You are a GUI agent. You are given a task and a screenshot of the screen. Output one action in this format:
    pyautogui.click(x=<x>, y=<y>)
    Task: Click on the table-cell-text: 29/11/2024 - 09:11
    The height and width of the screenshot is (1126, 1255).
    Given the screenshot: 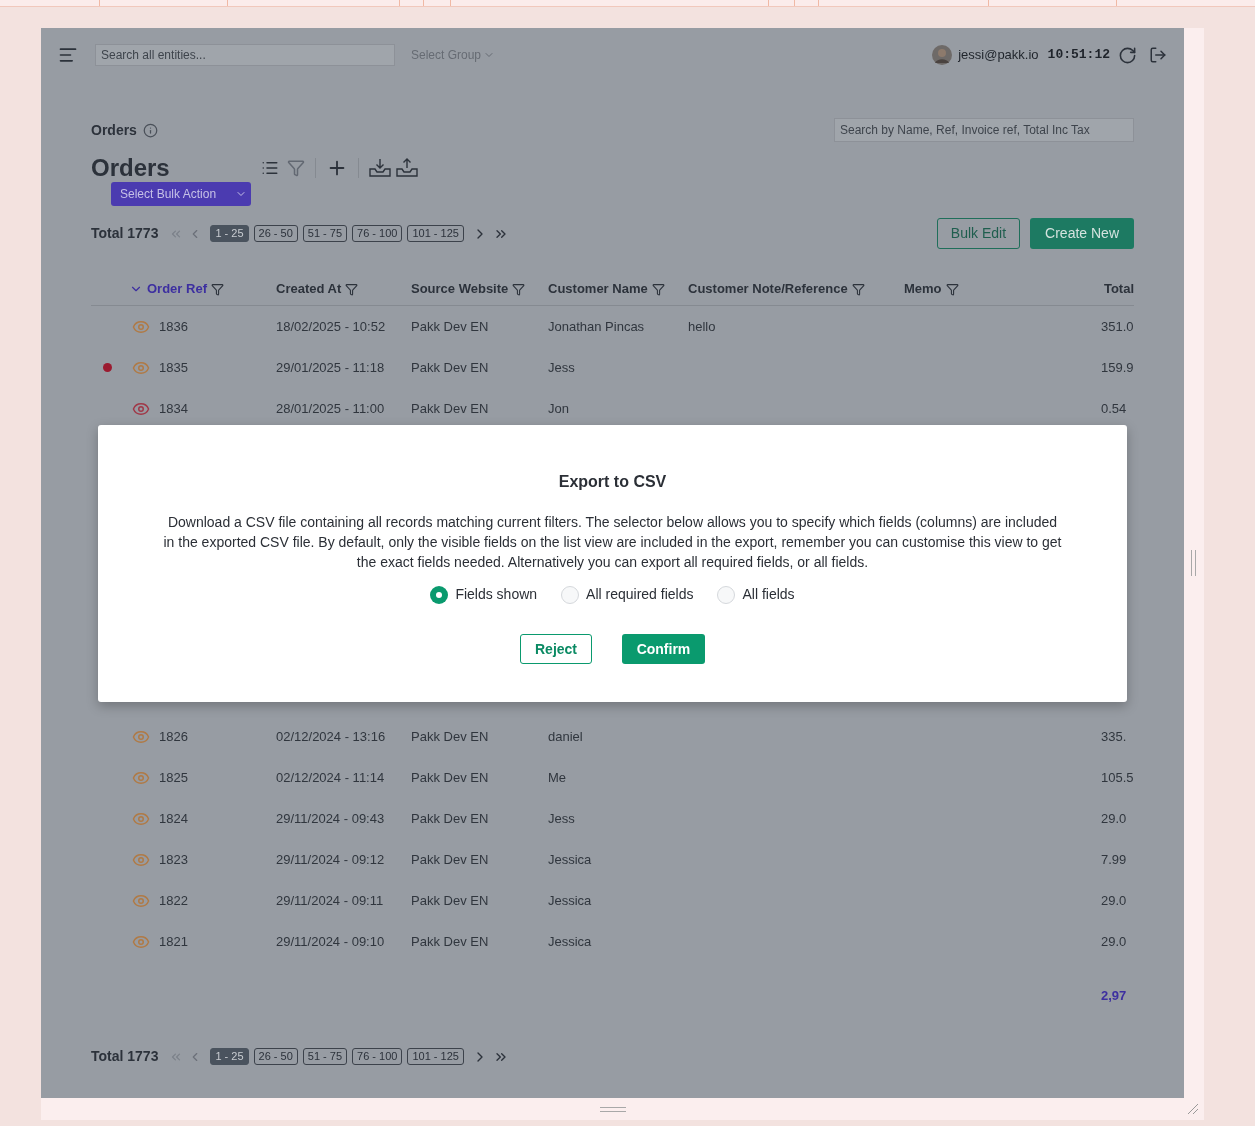 What is the action you would take?
    pyautogui.click(x=330, y=900)
    